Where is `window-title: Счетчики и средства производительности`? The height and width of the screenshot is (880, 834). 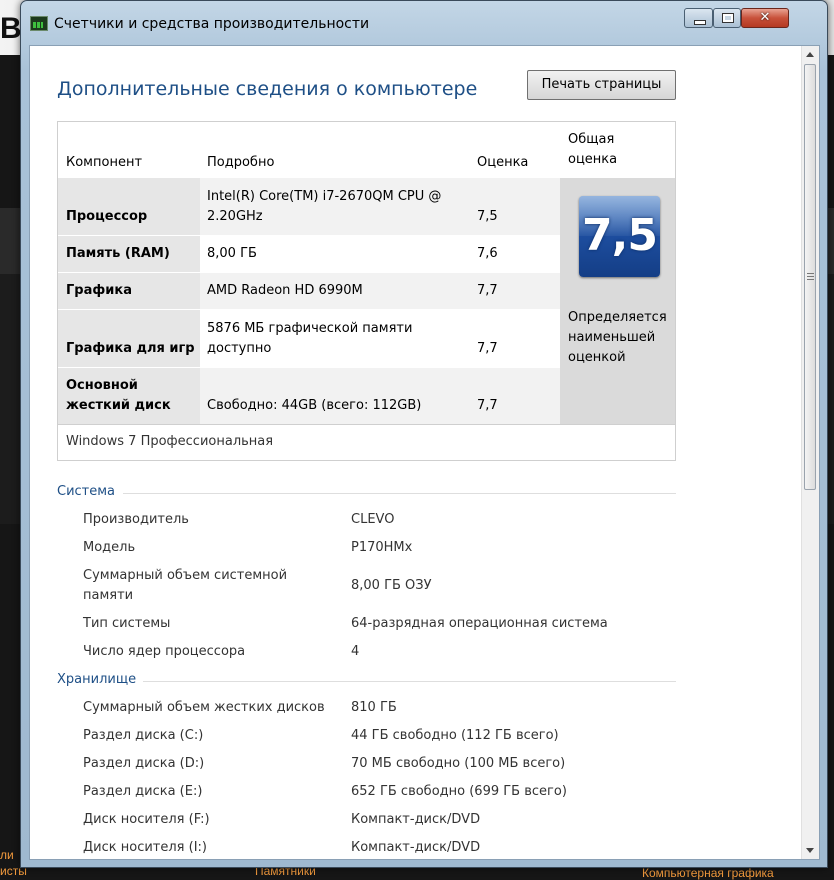
window-title: Счетчики и средства производительности is located at coordinates (212, 24).